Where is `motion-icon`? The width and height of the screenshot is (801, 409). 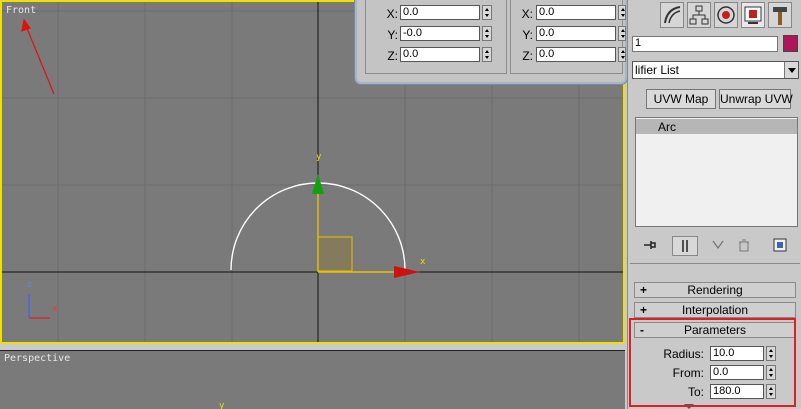 motion-icon is located at coordinates (672, 15).